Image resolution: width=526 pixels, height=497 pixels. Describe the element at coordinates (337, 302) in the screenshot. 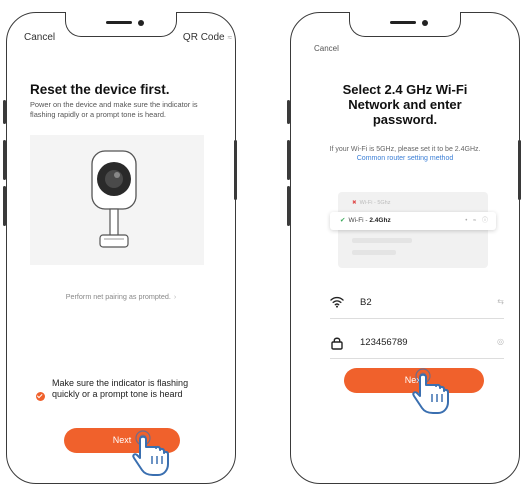

I see `wifi-icon` at that location.